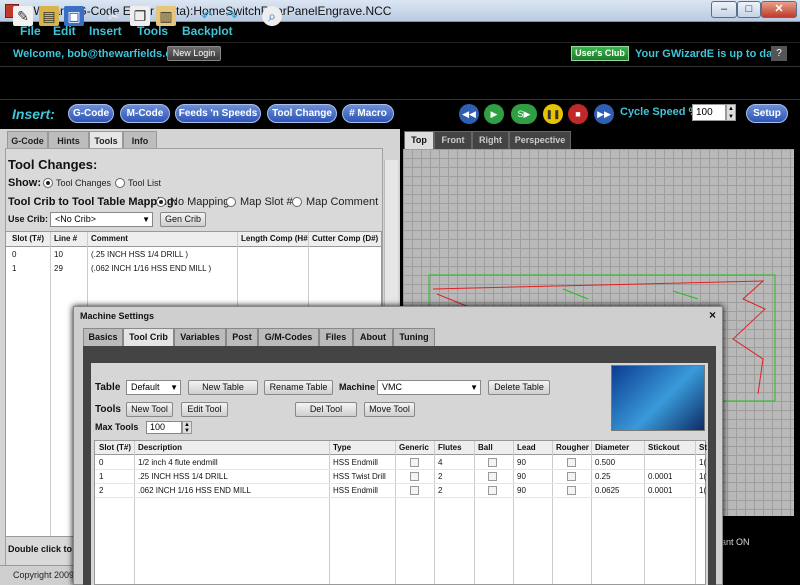  What do you see at coordinates (660, 476) in the screenshot?
I see `crib-row1-stickout: 0.0001` at bounding box center [660, 476].